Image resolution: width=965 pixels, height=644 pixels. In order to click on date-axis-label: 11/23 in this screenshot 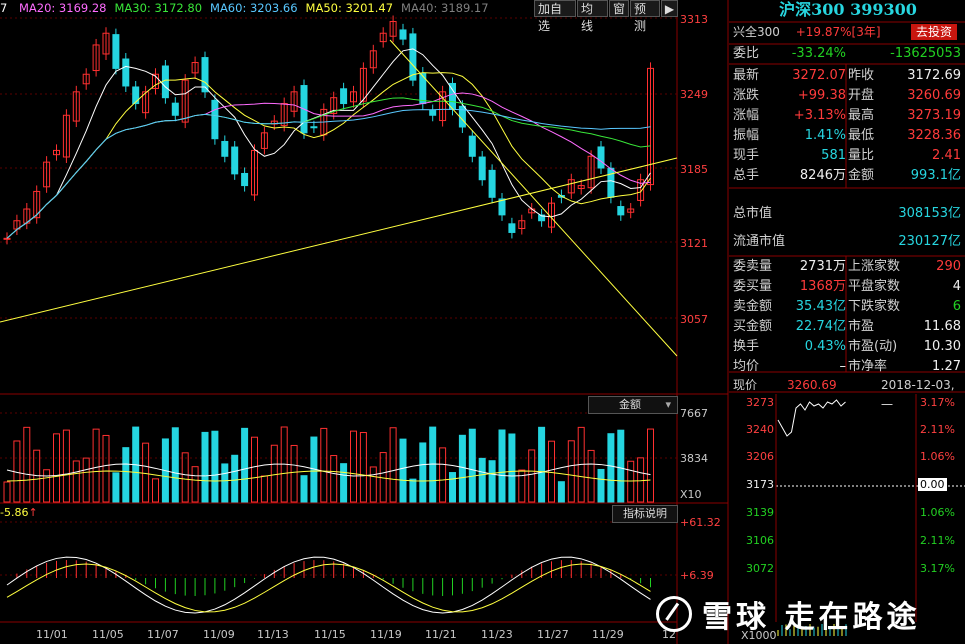, I will do `click(497, 634)`.